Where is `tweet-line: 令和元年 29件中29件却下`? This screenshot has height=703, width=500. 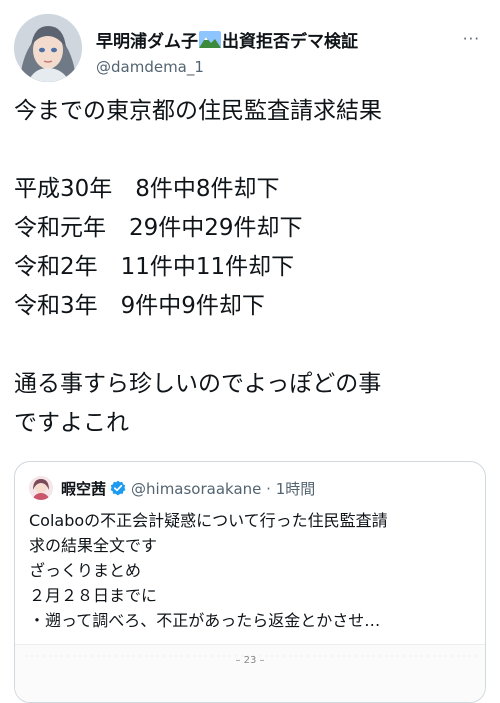 tweet-line: 令和元年 29件中29件却下 is located at coordinates (158, 228).